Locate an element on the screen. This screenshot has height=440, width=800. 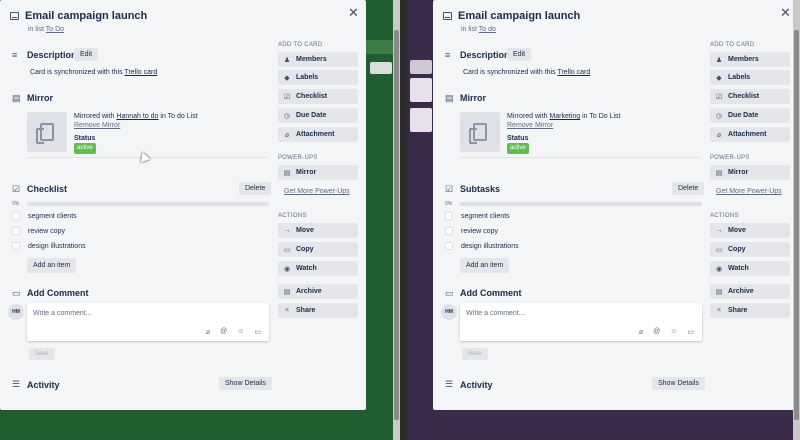
in-list-link: To Do is located at coordinates (55, 29).